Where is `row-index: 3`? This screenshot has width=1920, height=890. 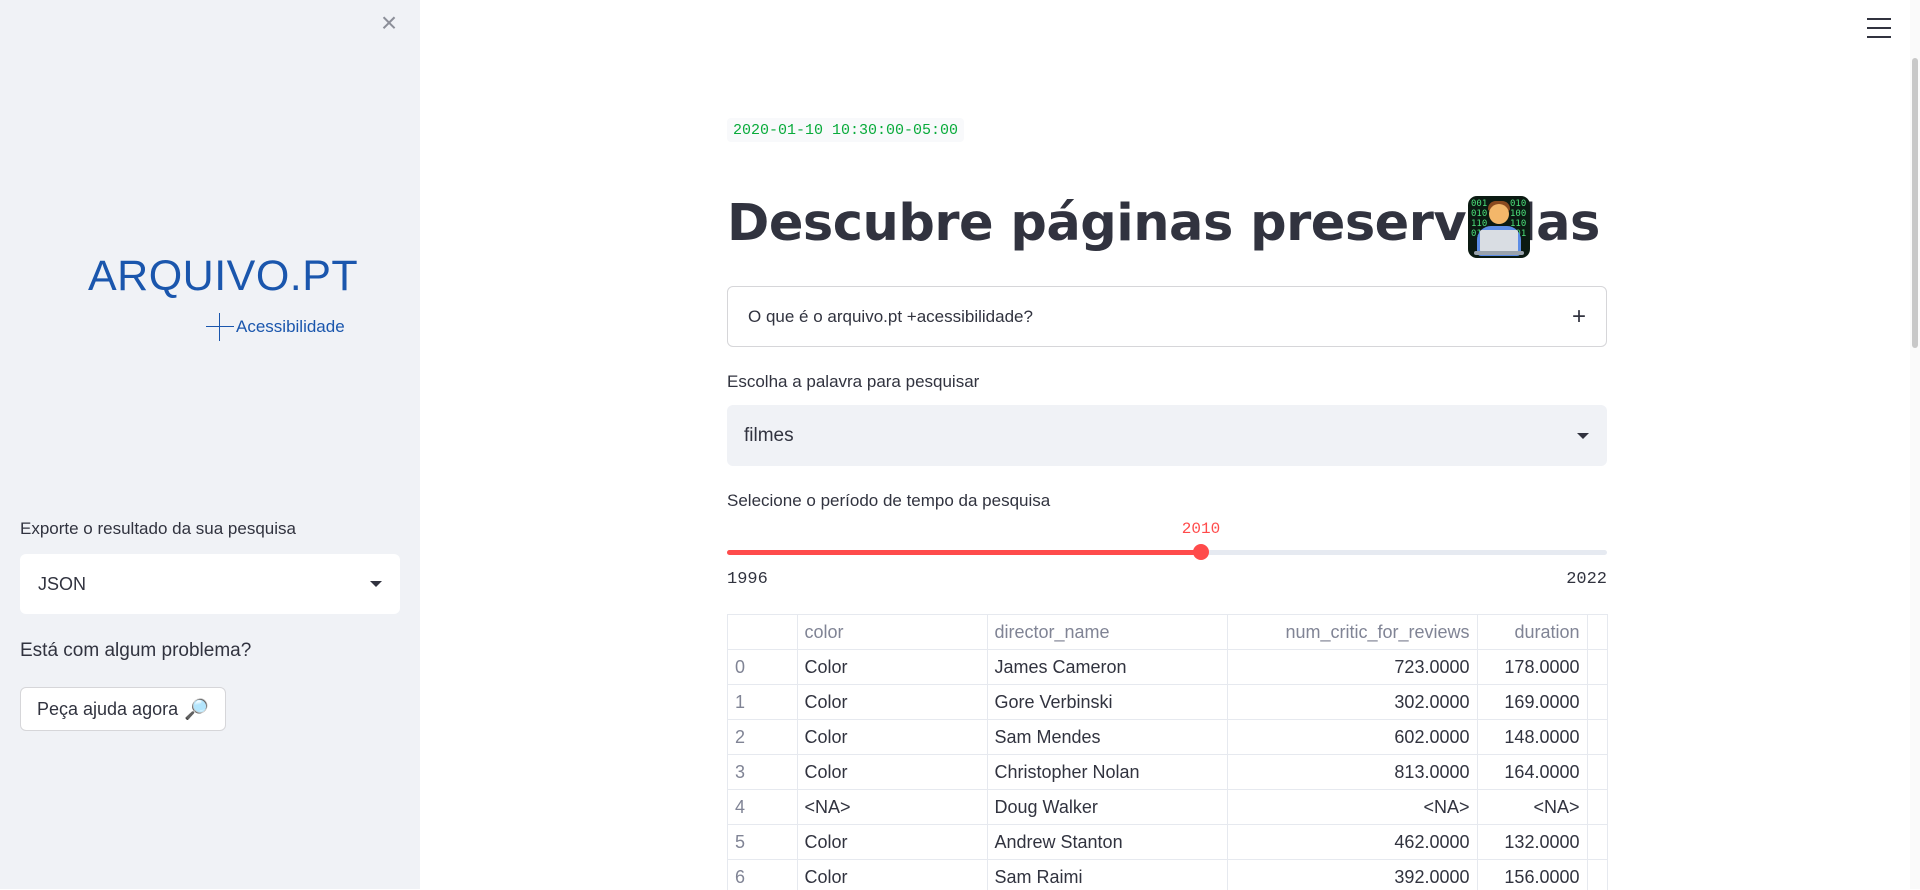 row-index: 3 is located at coordinates (762, 772).